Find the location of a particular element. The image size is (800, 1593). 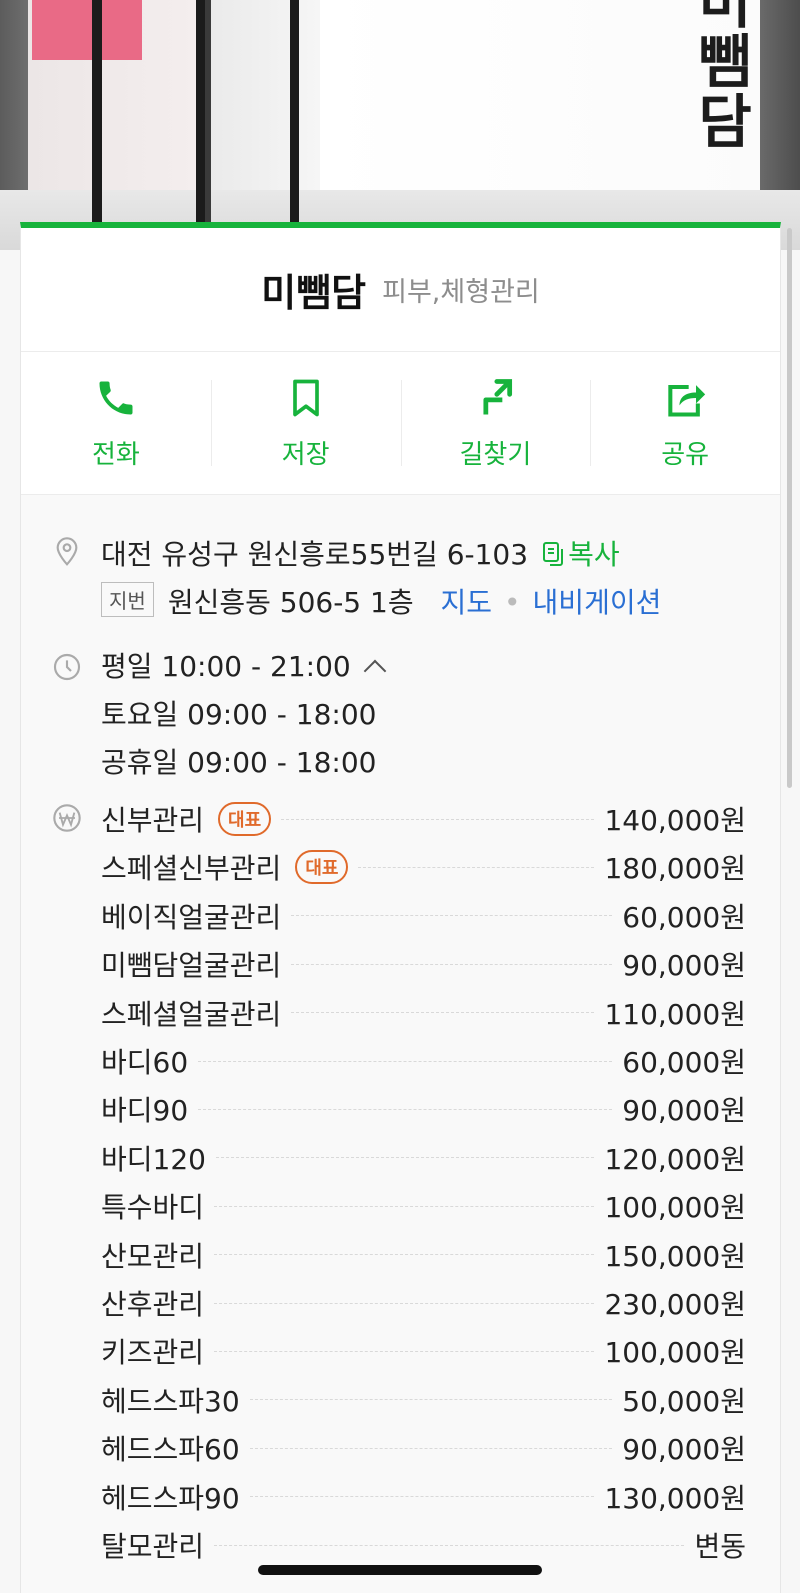

share-label: 공유 is located at coordinates (685, 454).